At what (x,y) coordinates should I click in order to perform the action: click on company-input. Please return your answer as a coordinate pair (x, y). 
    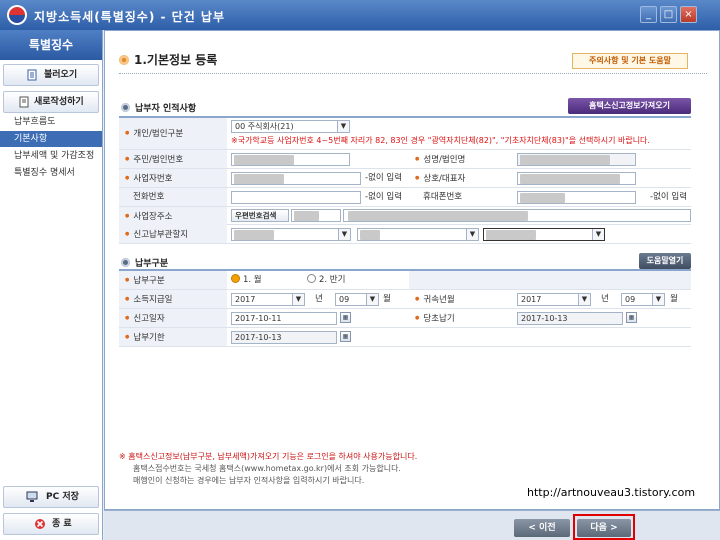
    Looking at the image, I should click on (576, 178).